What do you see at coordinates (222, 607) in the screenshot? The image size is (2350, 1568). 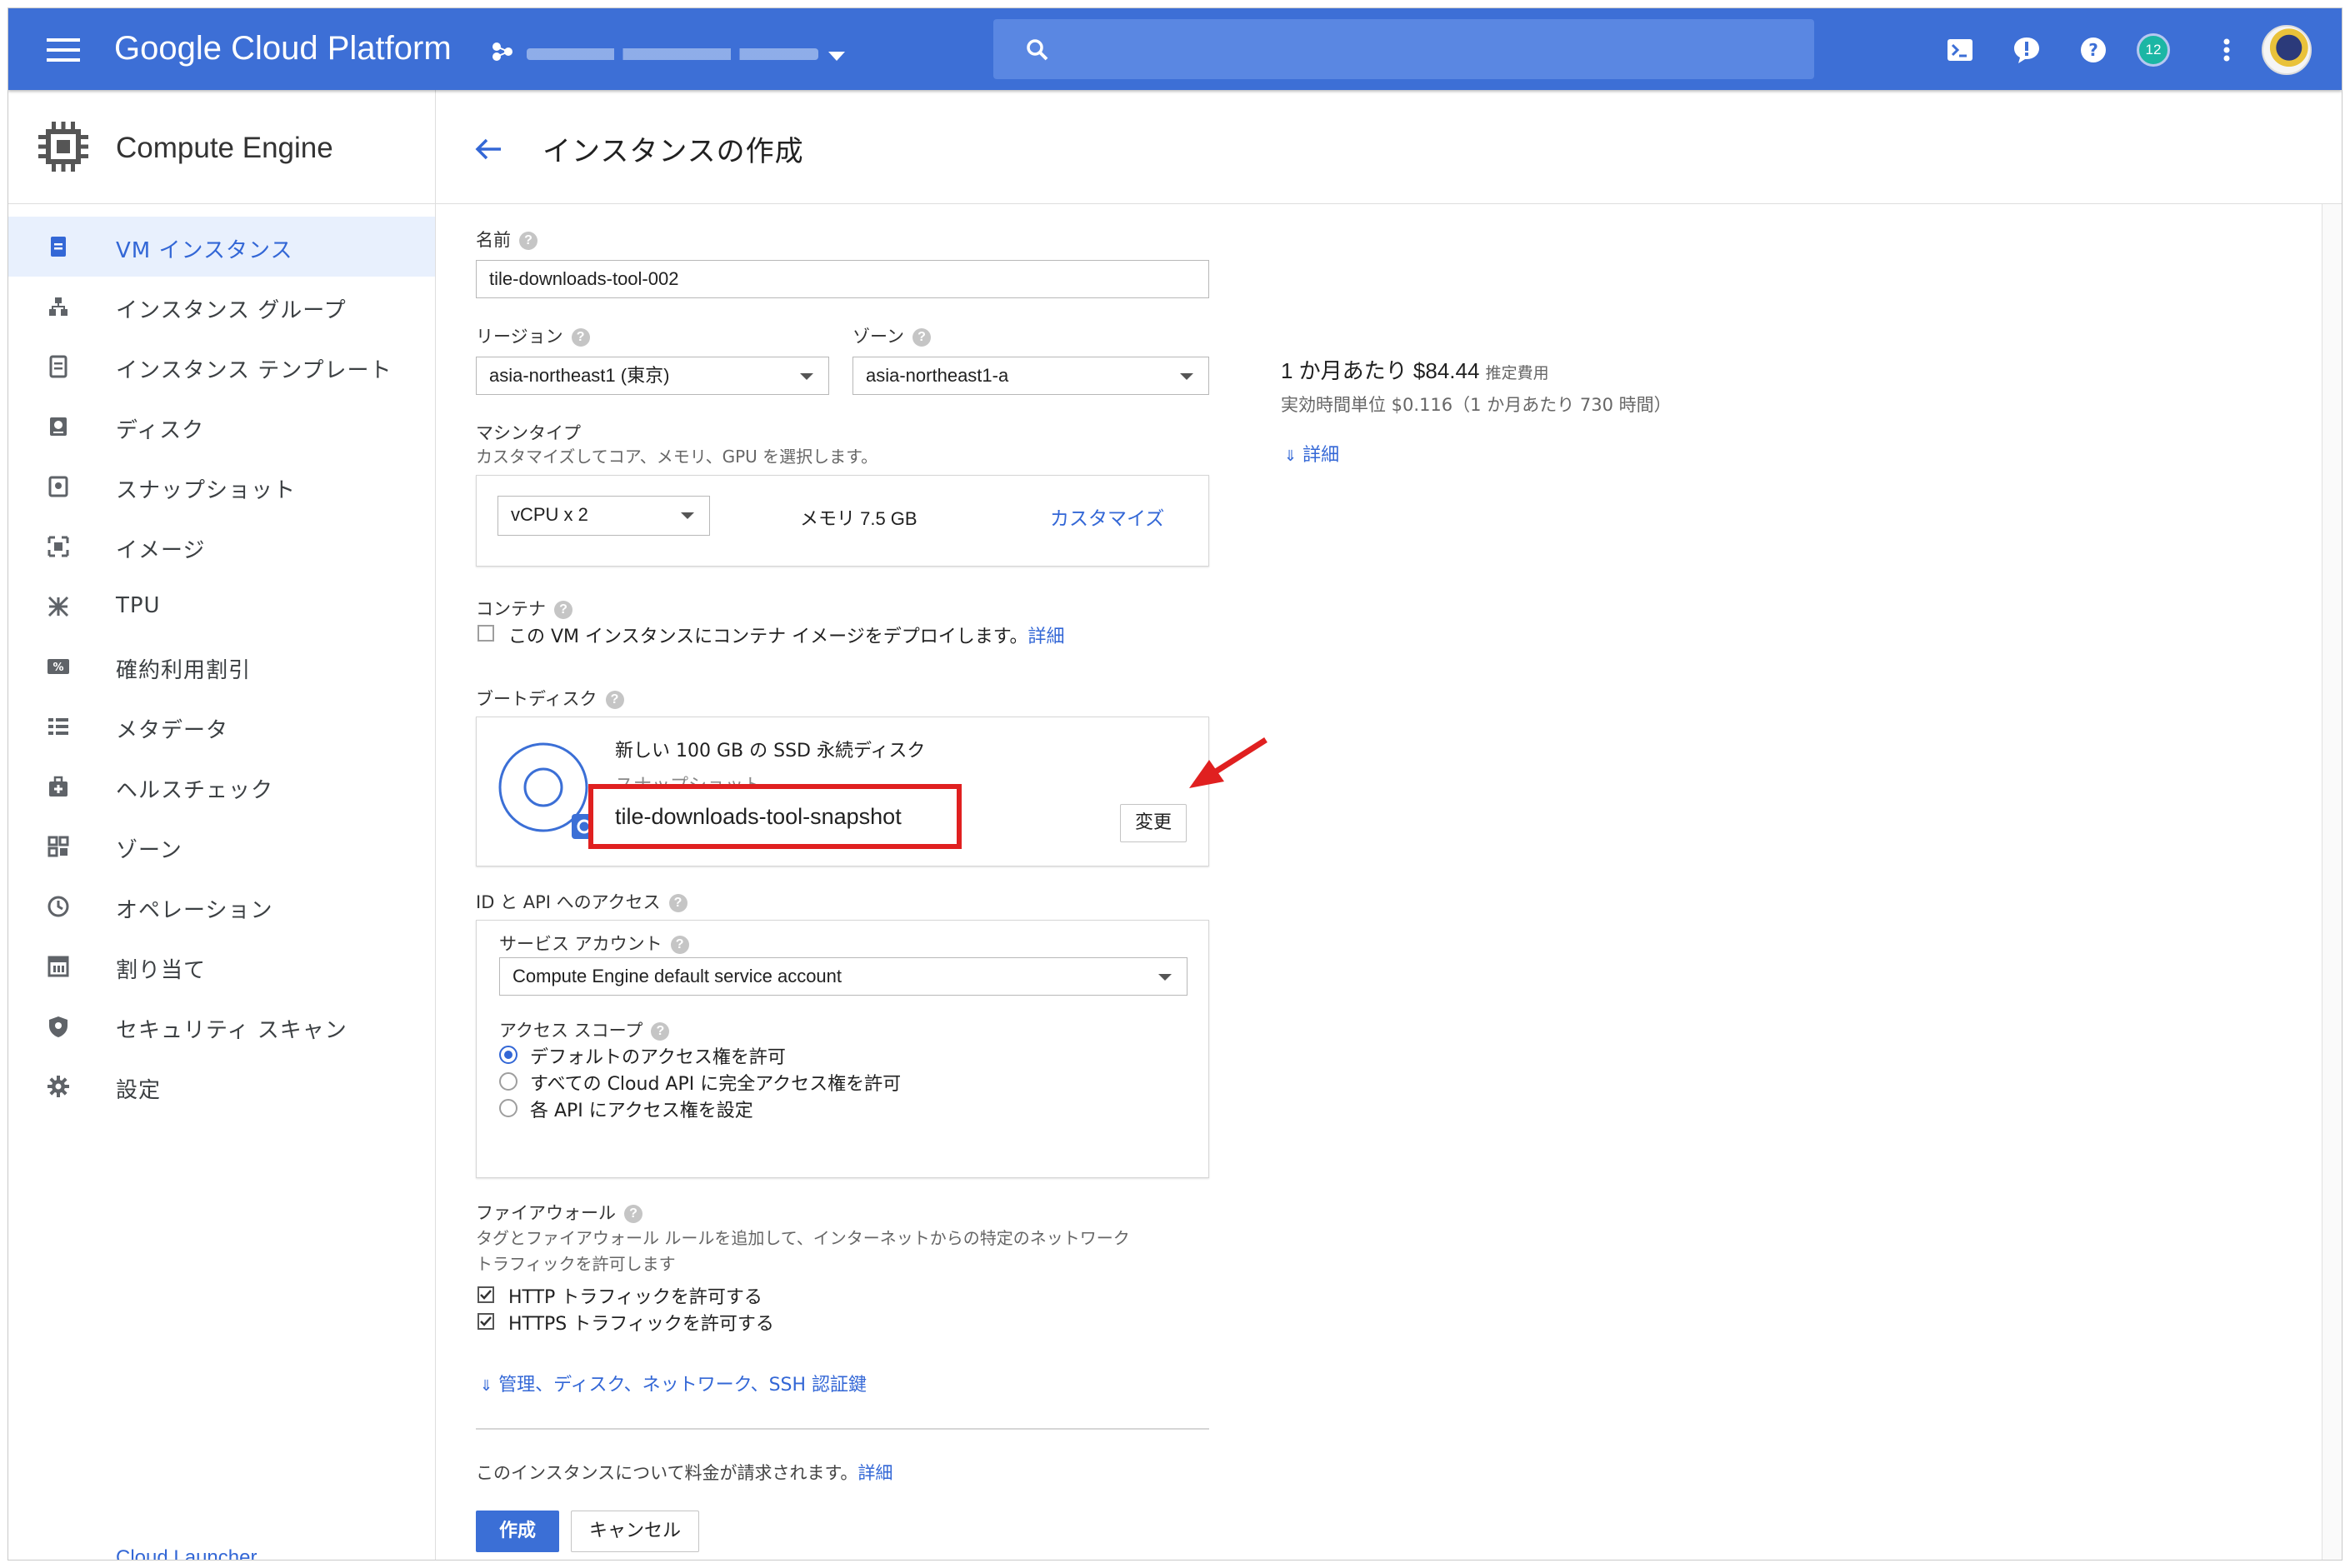 I see `sidebar-item-tpu: TPU` at bounding box center [222, 607].